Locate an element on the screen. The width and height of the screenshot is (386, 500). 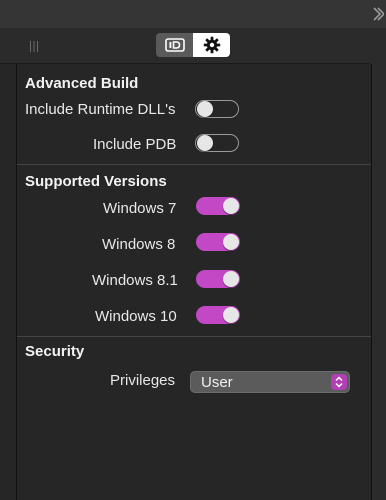
windows-7-toggle is located at coordinates (218, 206).